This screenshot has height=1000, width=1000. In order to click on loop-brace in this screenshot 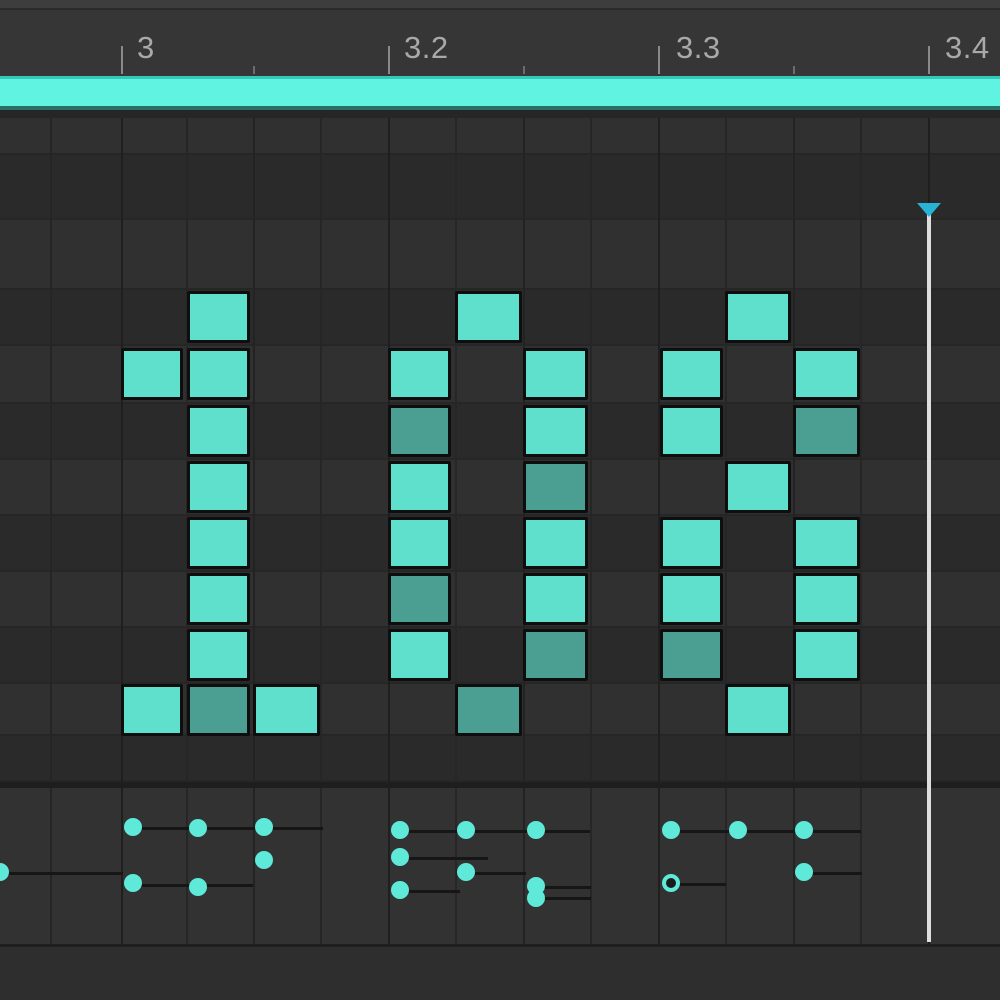, I will do `click(500, 93)`.